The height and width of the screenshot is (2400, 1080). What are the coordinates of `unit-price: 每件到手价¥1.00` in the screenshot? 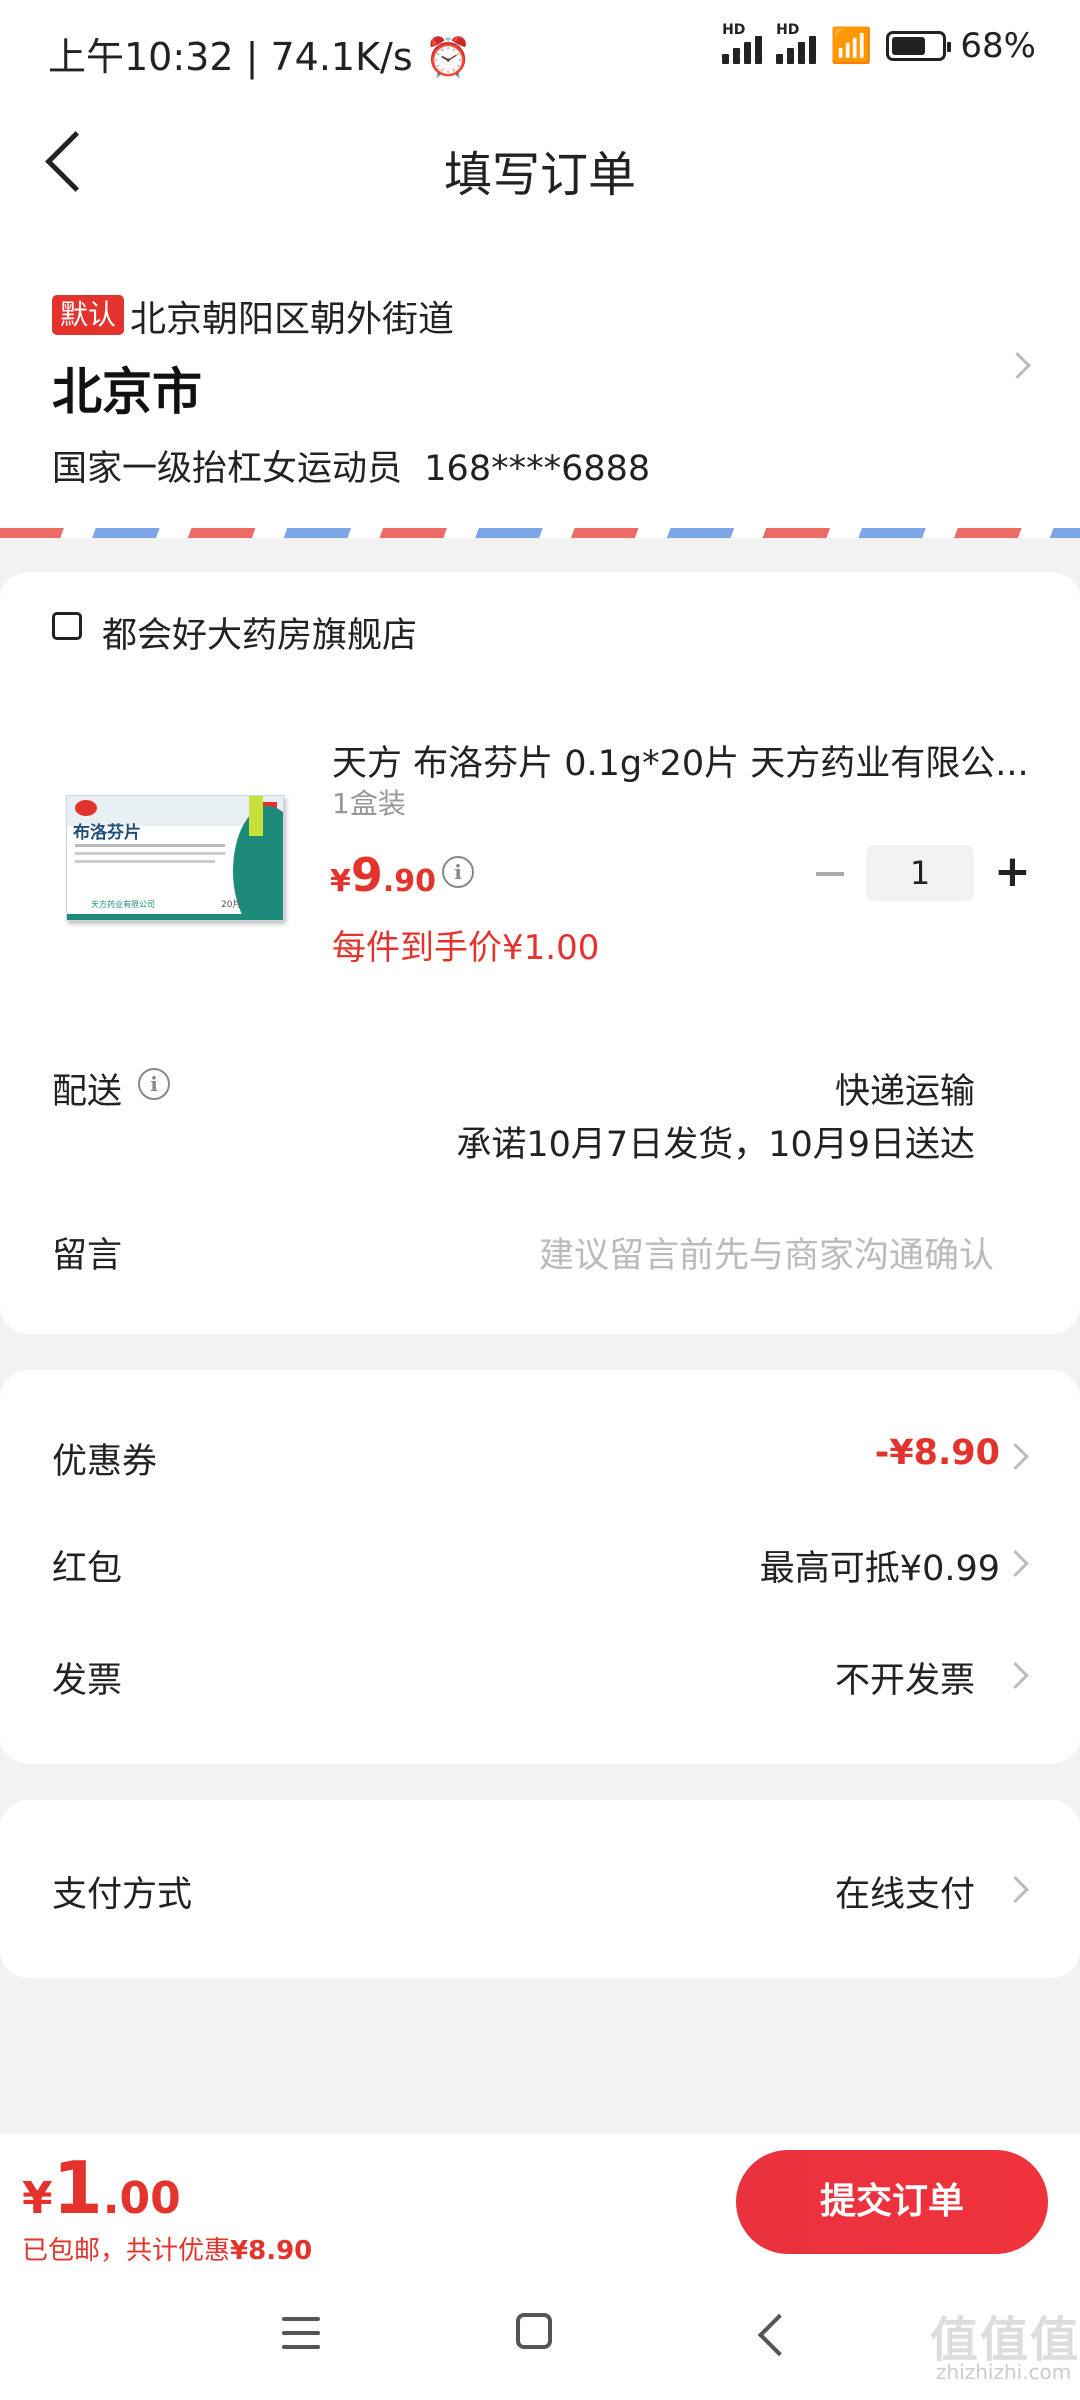 It's located at (466, 948).